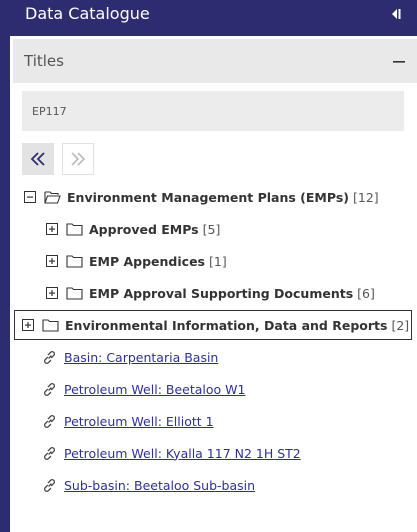 Image resolution: width=417 pixels, height=532 pixels. What do you see at coordinates (141, 357) in the screenshot?
I see `catalogue-link: Basin: Carpentaria Basin` at bounding box center [141, 357].